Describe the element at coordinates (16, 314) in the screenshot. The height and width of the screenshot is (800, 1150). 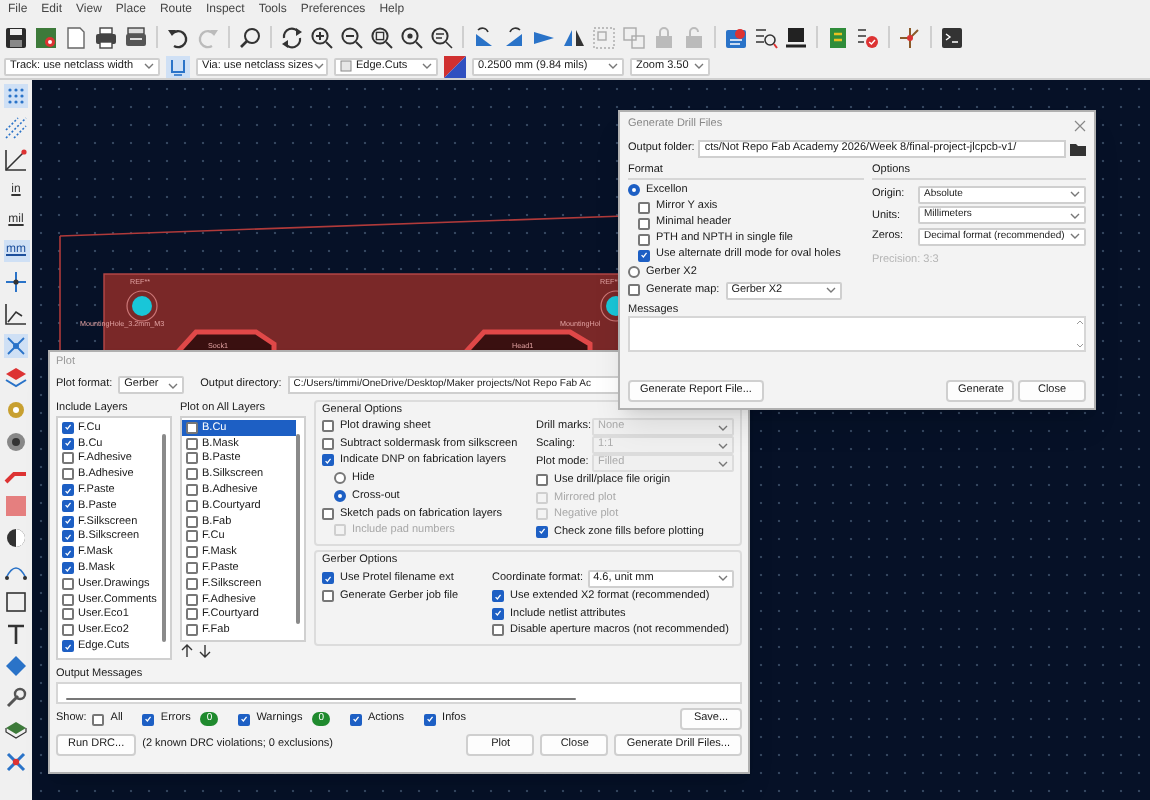
I see `axis-icon` at that location.